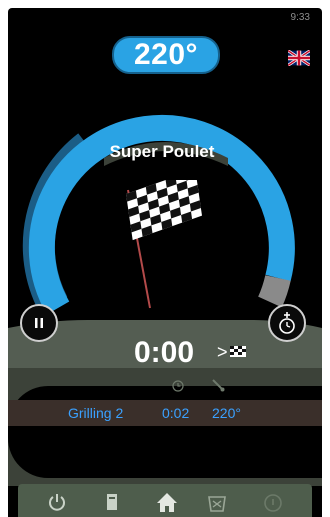 The height and width of the screenshot is (517, 330). I want to click on home-icon, so click(167, 502).